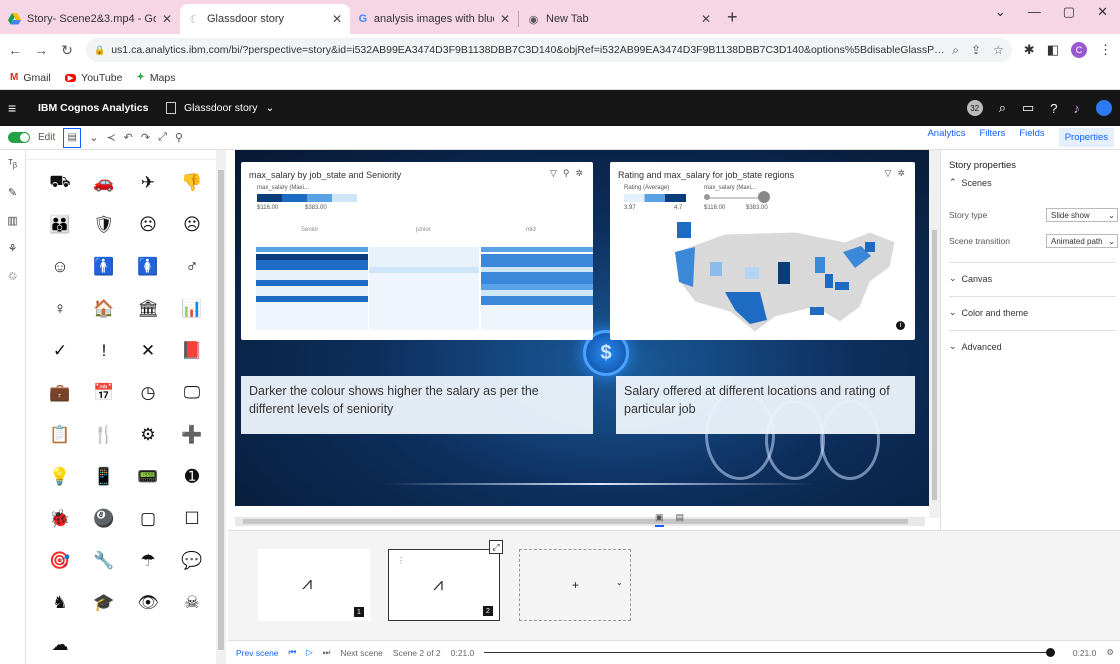  I want to click on pin-icon: ⚲, so click(566, 173).